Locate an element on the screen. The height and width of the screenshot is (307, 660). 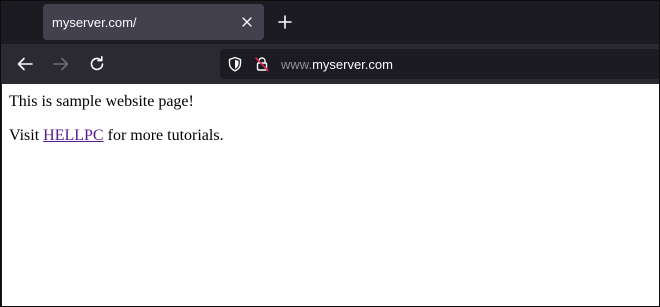
arrow-left-icon is located at coordinates (25, 64).